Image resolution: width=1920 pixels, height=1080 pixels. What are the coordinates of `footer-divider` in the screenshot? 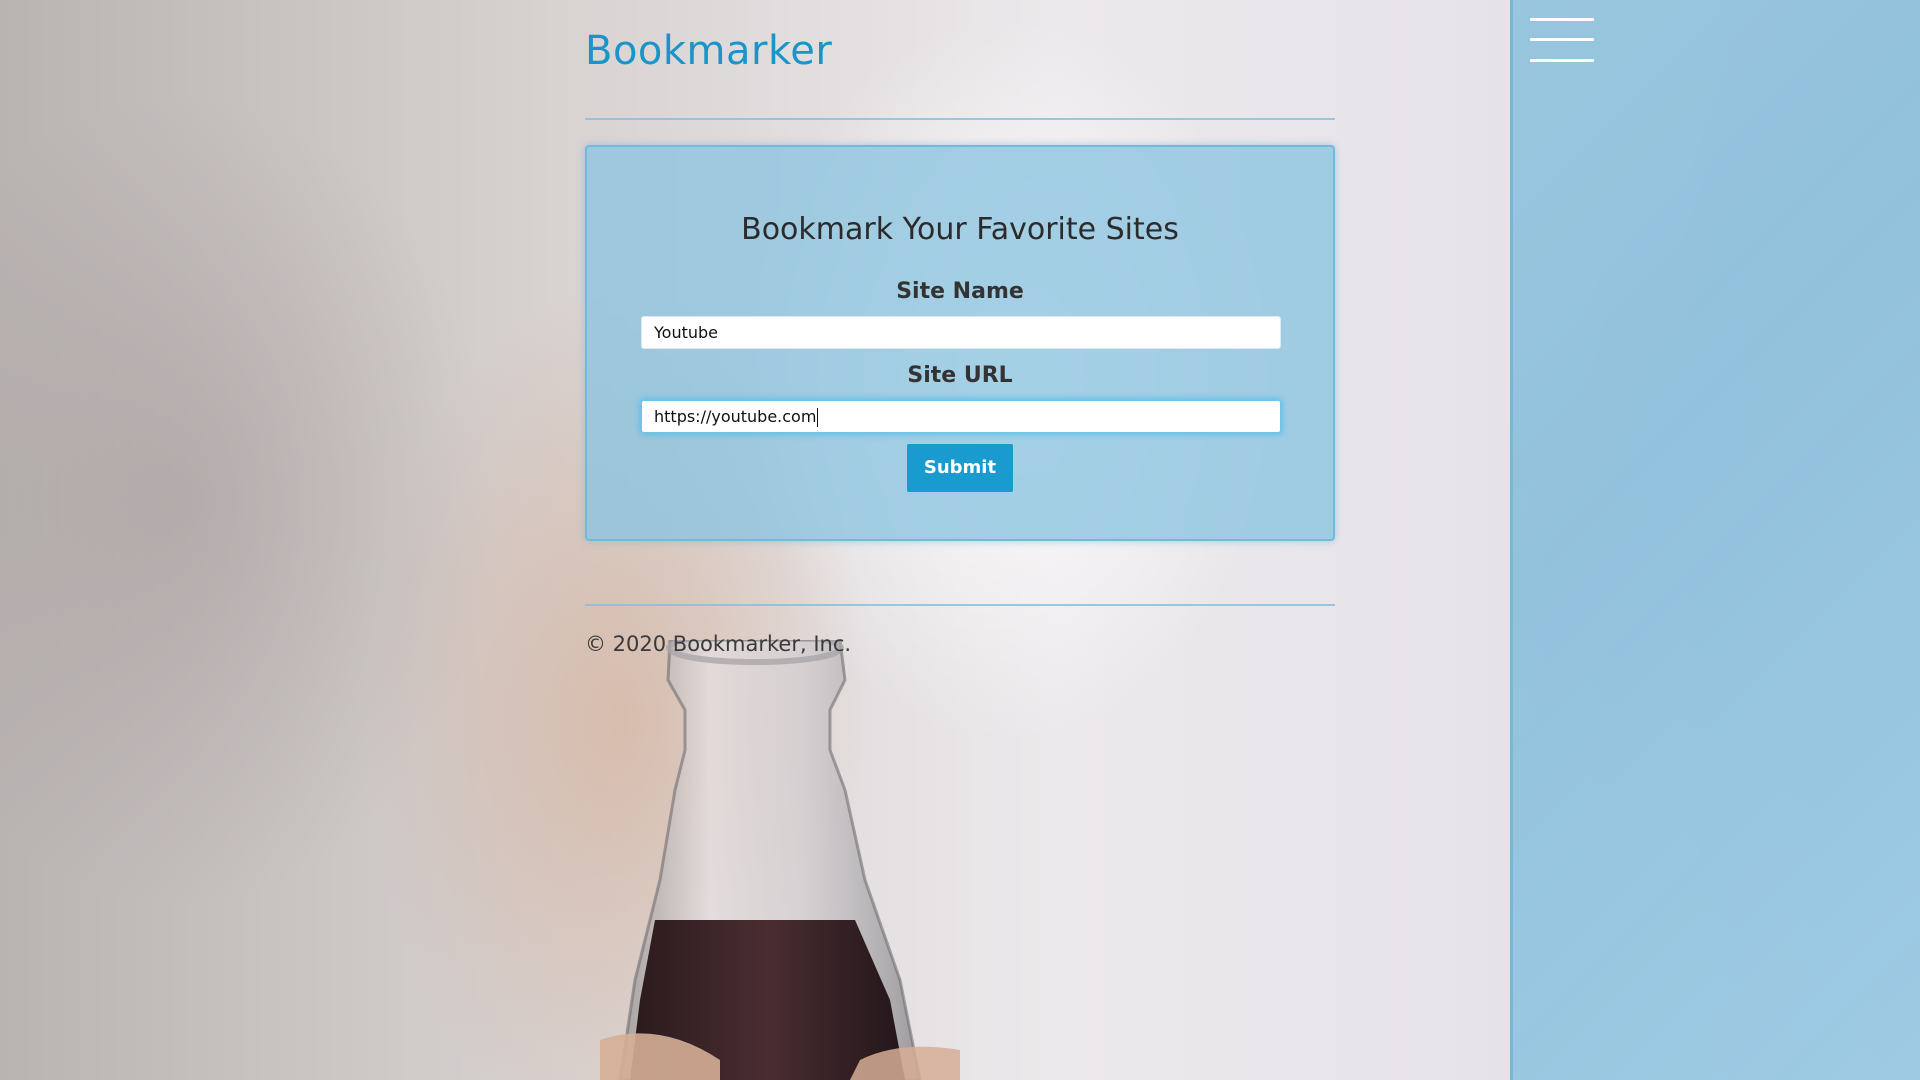 It's located at (960, 605).